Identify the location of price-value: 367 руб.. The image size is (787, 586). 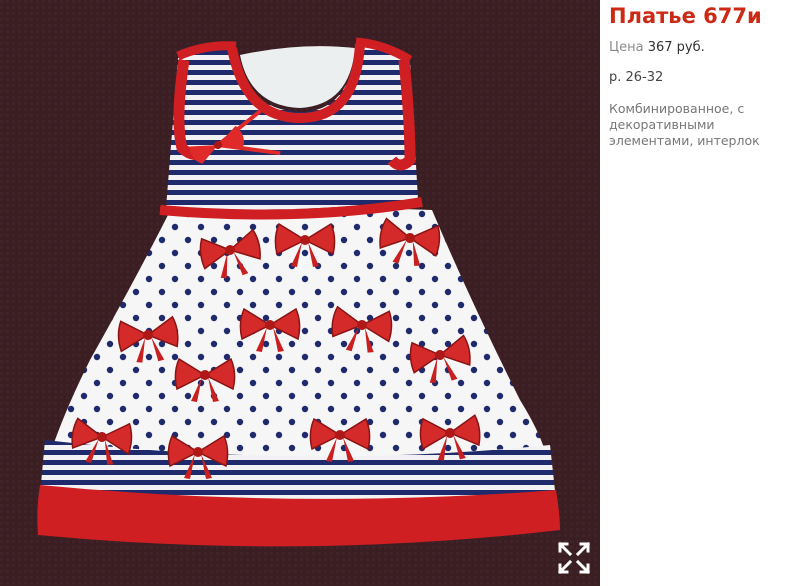
(676, 47).